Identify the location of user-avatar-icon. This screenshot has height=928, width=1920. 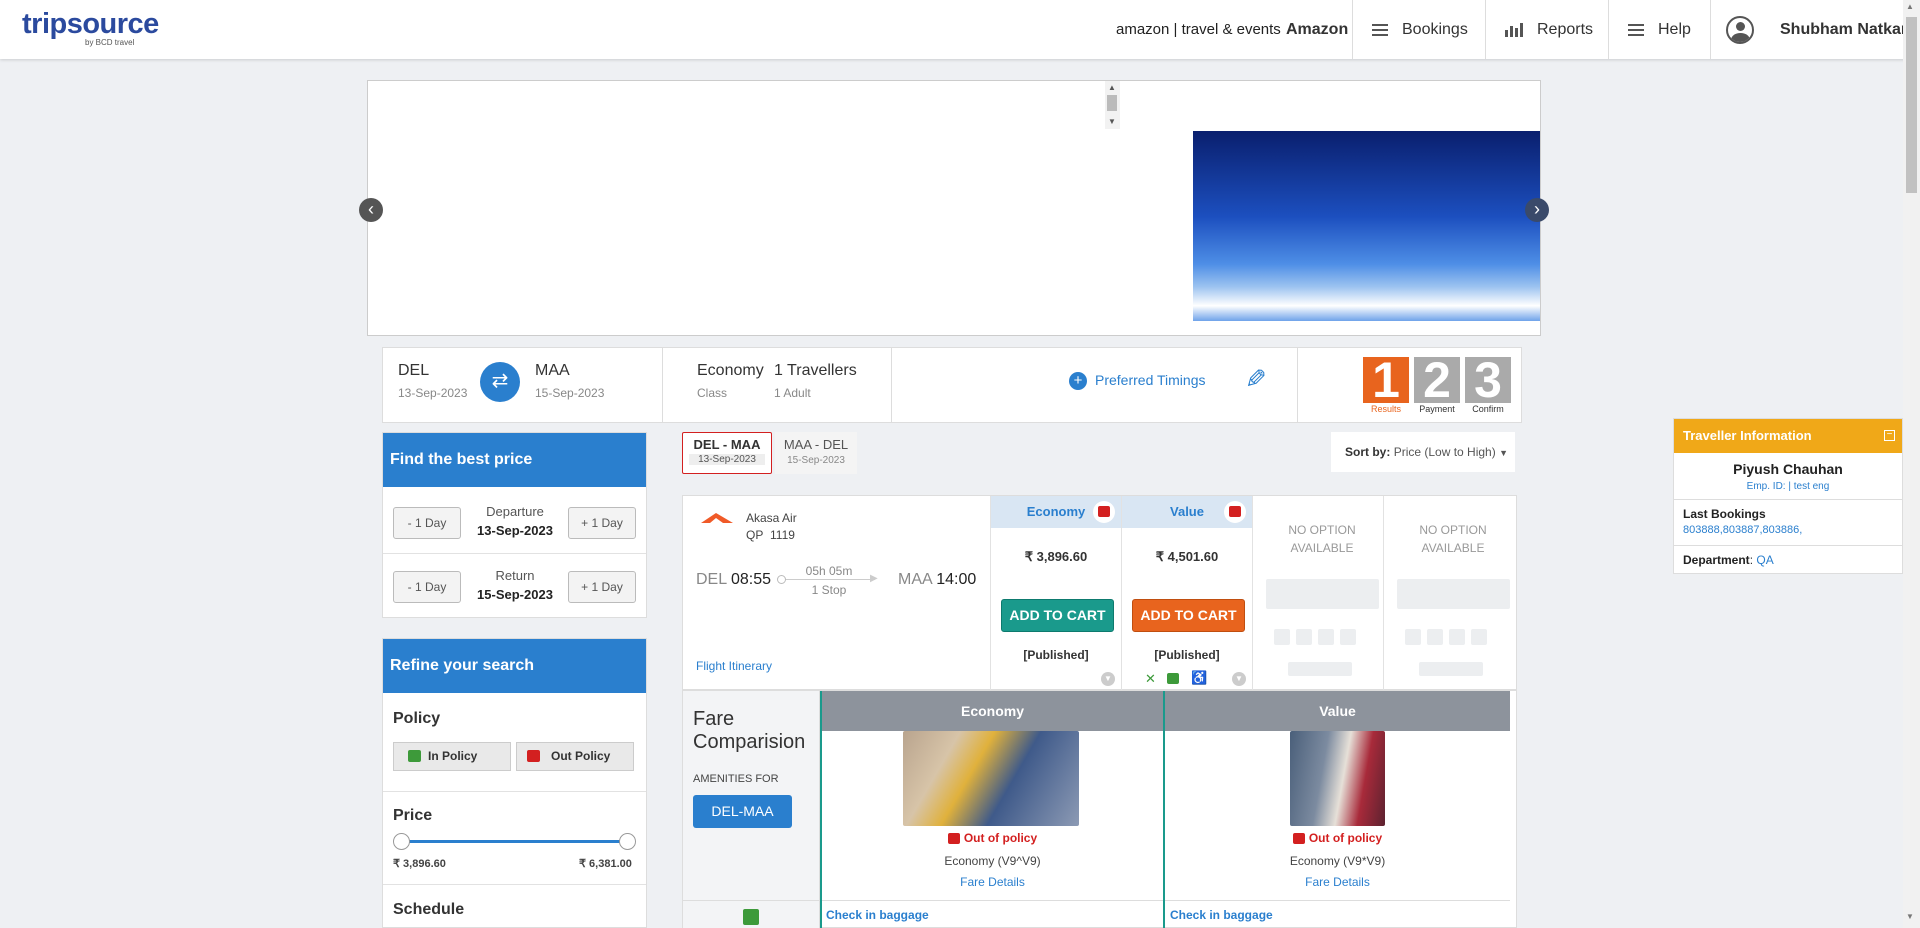
(1740, 29).